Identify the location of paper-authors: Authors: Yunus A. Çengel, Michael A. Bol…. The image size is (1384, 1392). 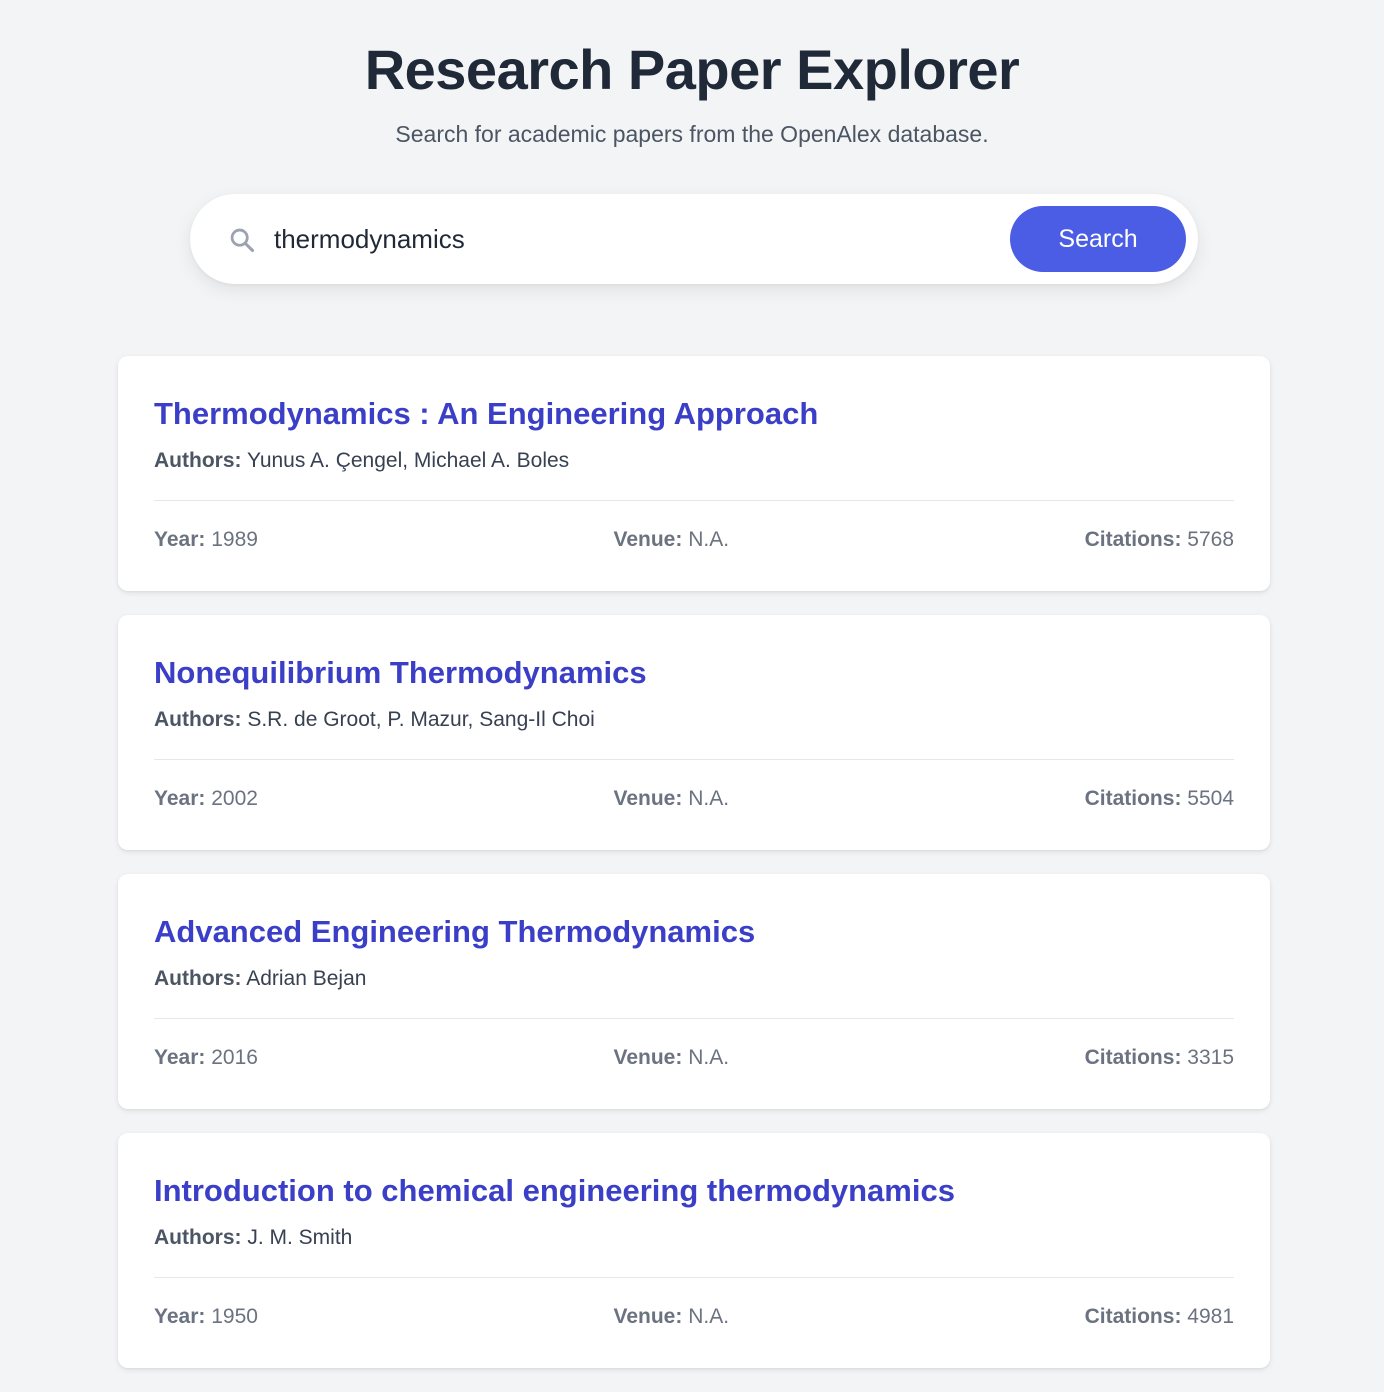
(361, 461).